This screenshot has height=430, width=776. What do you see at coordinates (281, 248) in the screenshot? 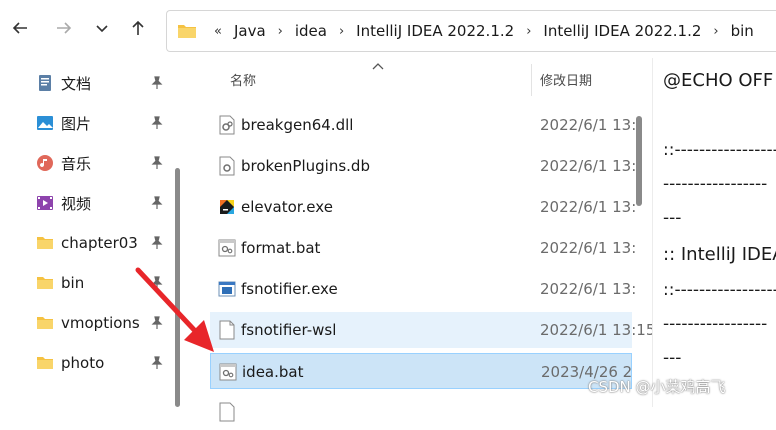
I see `file-name: format.bat` at bounding box center [281, 248].